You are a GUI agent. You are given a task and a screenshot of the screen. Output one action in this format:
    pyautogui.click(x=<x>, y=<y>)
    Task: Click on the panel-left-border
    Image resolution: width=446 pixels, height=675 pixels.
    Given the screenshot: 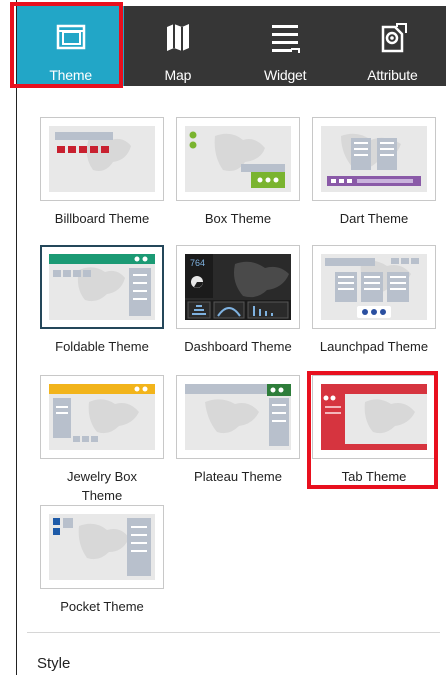 What is the action you would take?
    pyautogui.click(x=16, y=337)
    